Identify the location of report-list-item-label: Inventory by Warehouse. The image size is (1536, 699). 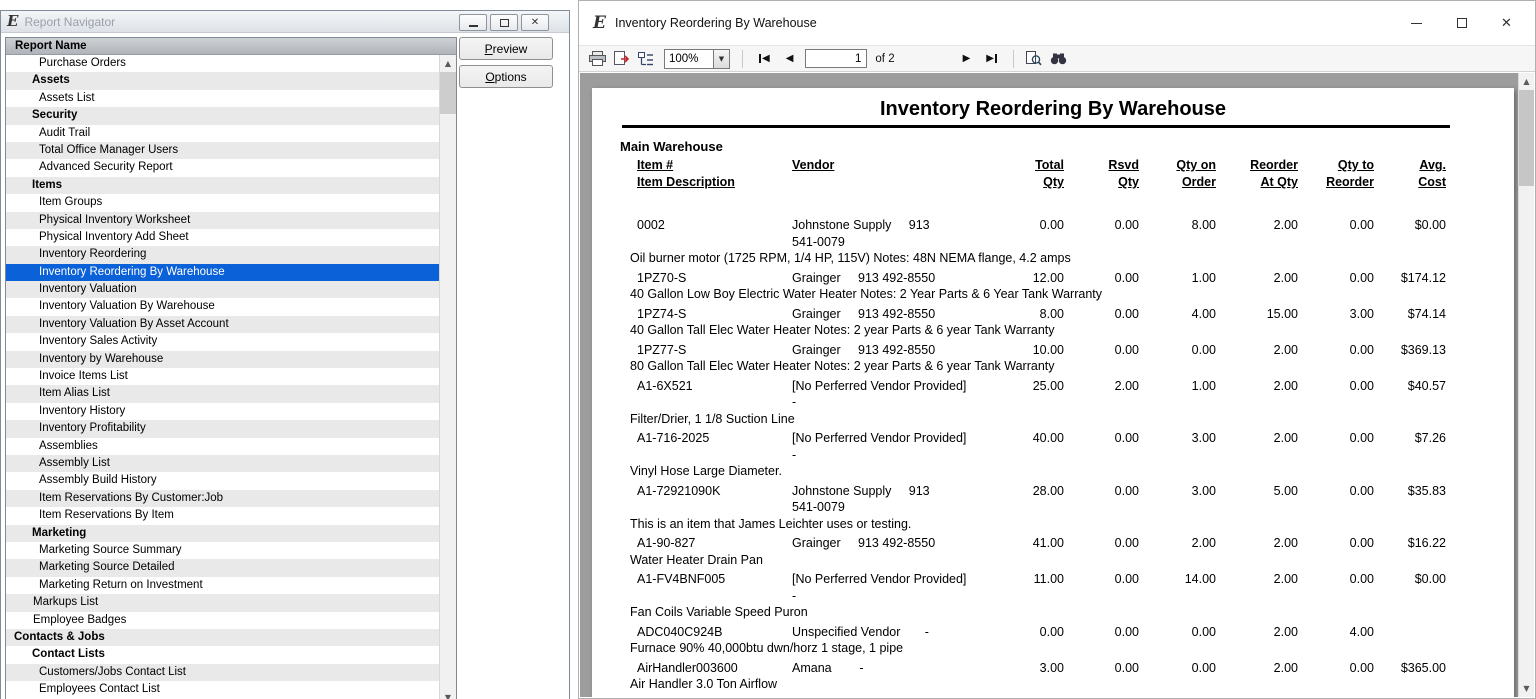
(101, 358).